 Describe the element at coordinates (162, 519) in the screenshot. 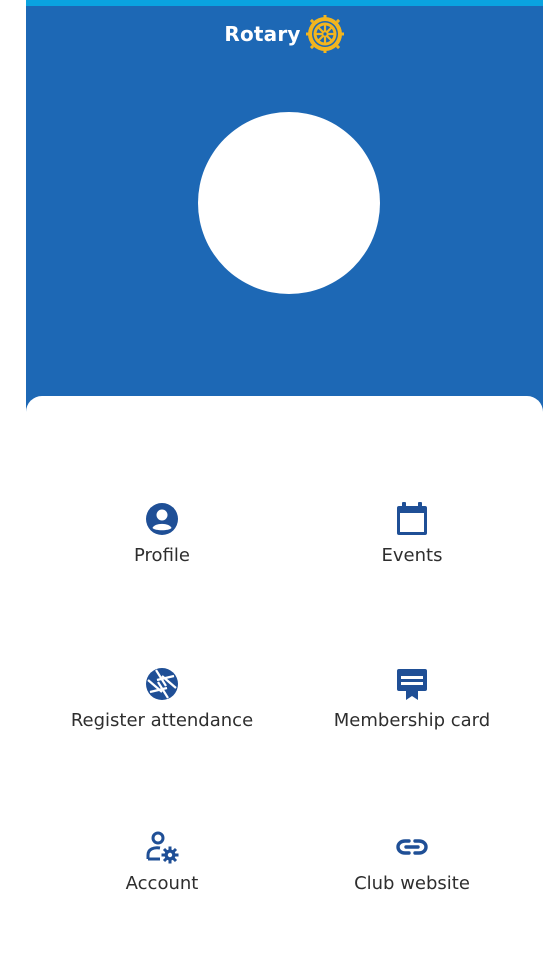

I see `user-circle-icon` at that location.